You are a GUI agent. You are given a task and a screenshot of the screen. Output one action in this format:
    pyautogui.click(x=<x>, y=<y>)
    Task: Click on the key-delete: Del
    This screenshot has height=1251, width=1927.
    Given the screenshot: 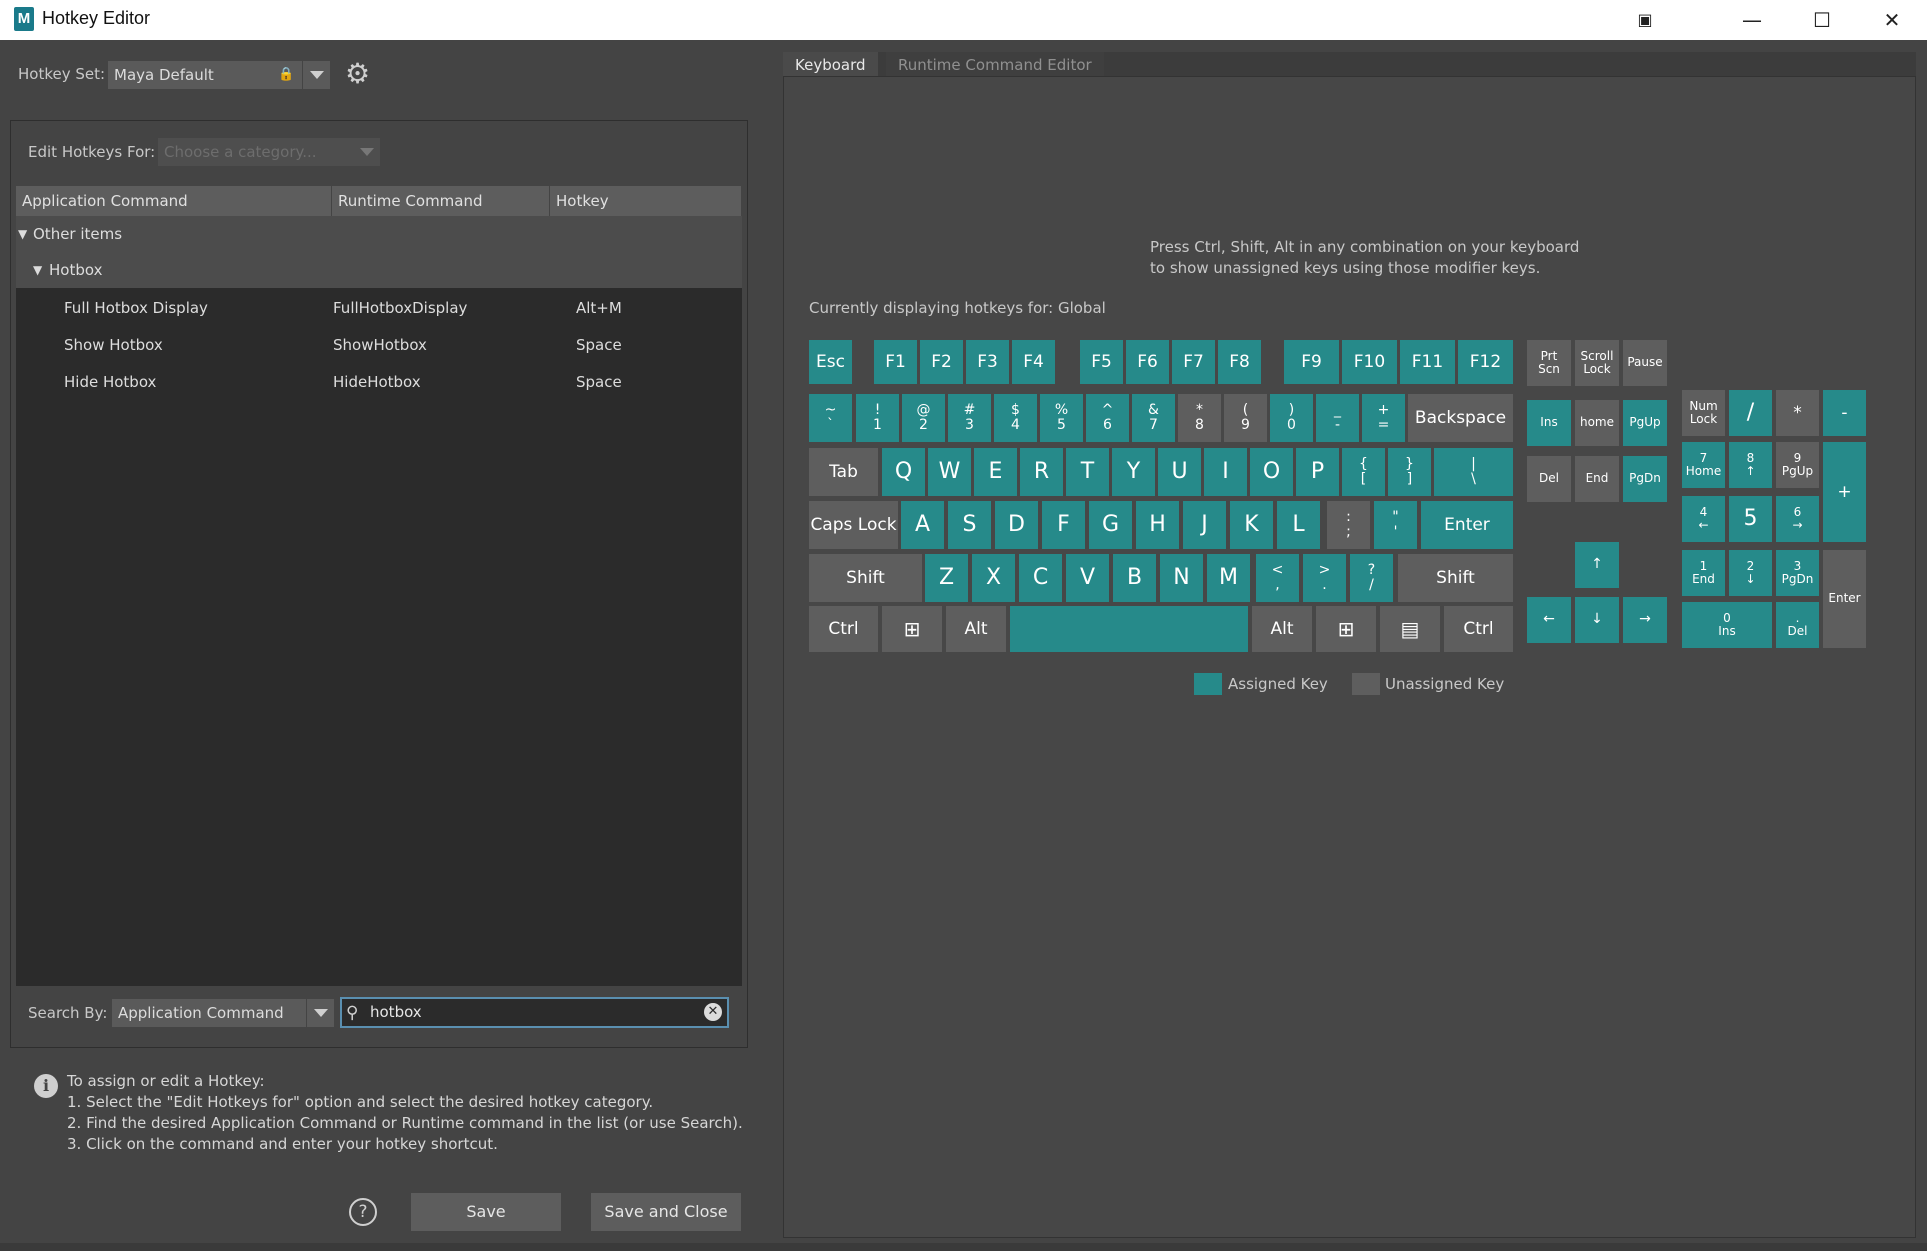 What is the action you would take?
    pyautogui.click(x=1549, y=479)
    